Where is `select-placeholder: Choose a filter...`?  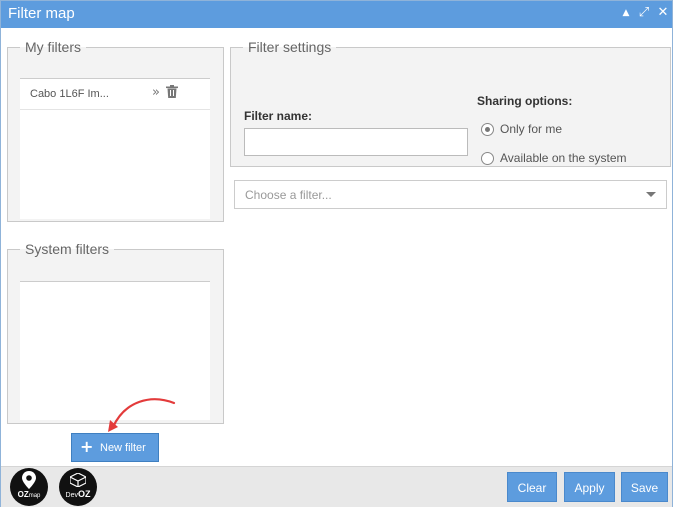 select-placeholder: Choose a filter... is located at coordinates (288, 195).